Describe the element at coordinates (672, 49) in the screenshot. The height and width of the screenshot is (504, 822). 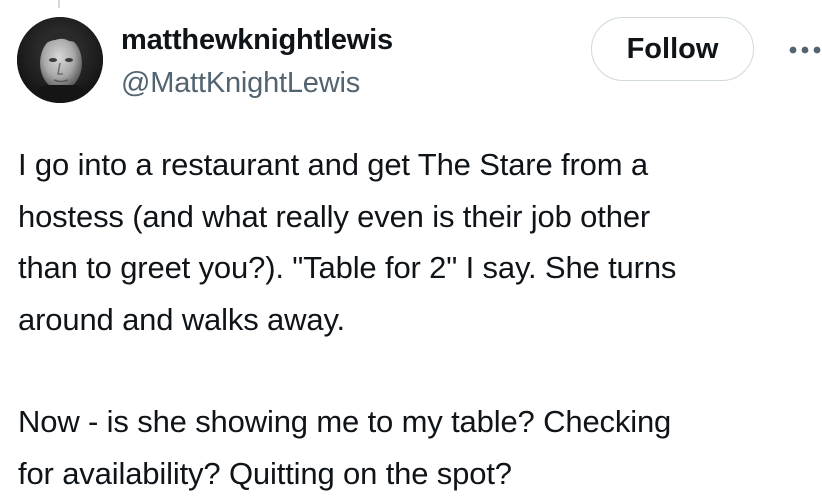
I see `follow-button: Follow` at that location.